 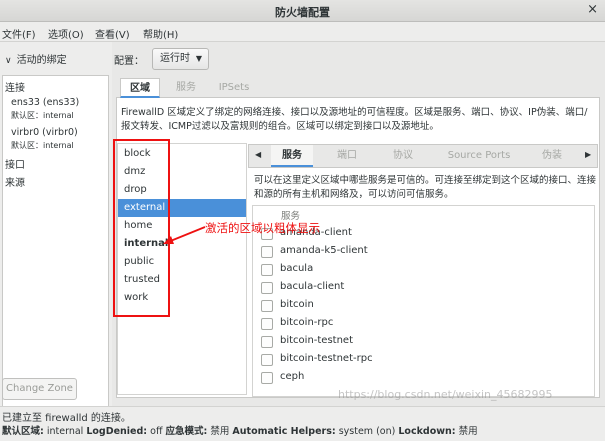 What do you see at coordinates (39, 389) in the screenshot?
I see `change-zone-button: Change Zone` at bounding box center [39, 389].